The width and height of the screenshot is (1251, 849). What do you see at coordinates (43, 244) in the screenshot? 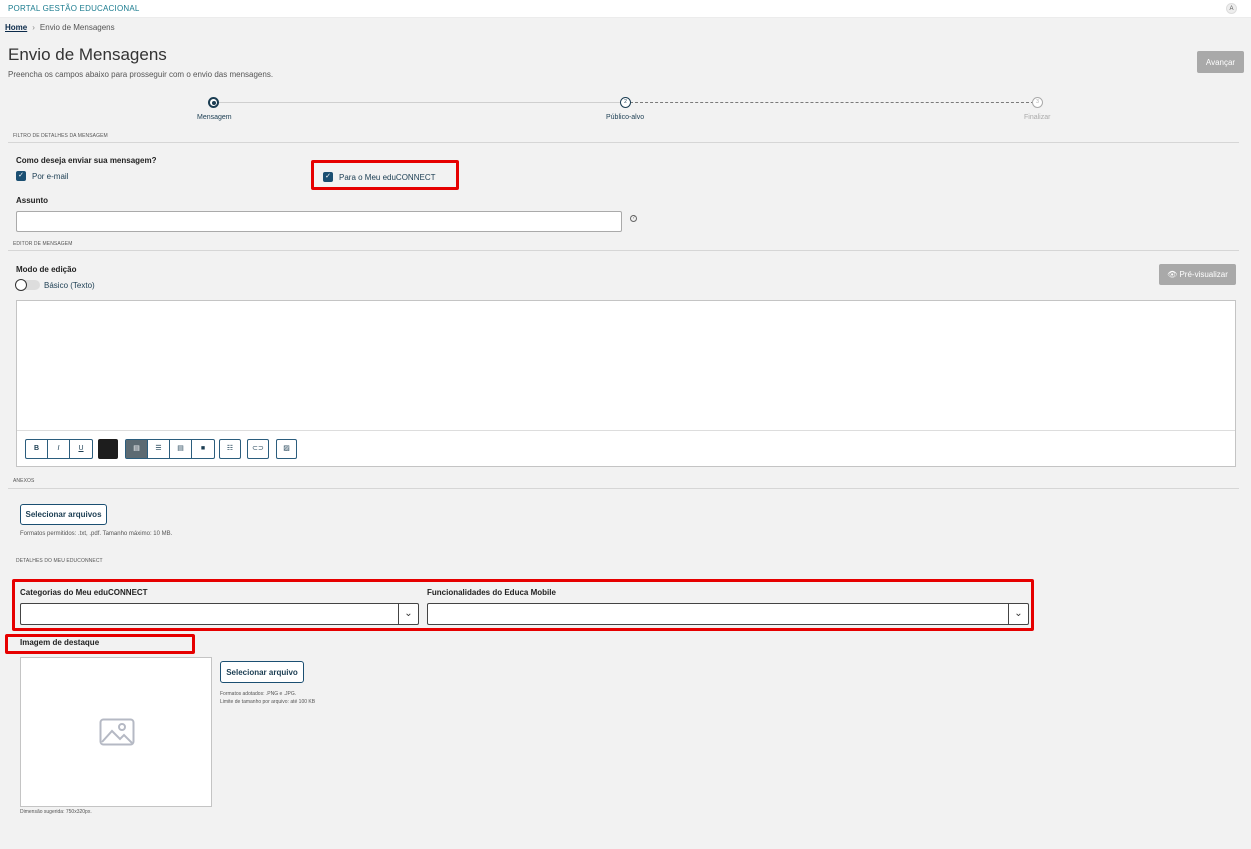
I see `section-title-editor: EDITOR DE MENSAGEM` at bounding box center [43, 244].